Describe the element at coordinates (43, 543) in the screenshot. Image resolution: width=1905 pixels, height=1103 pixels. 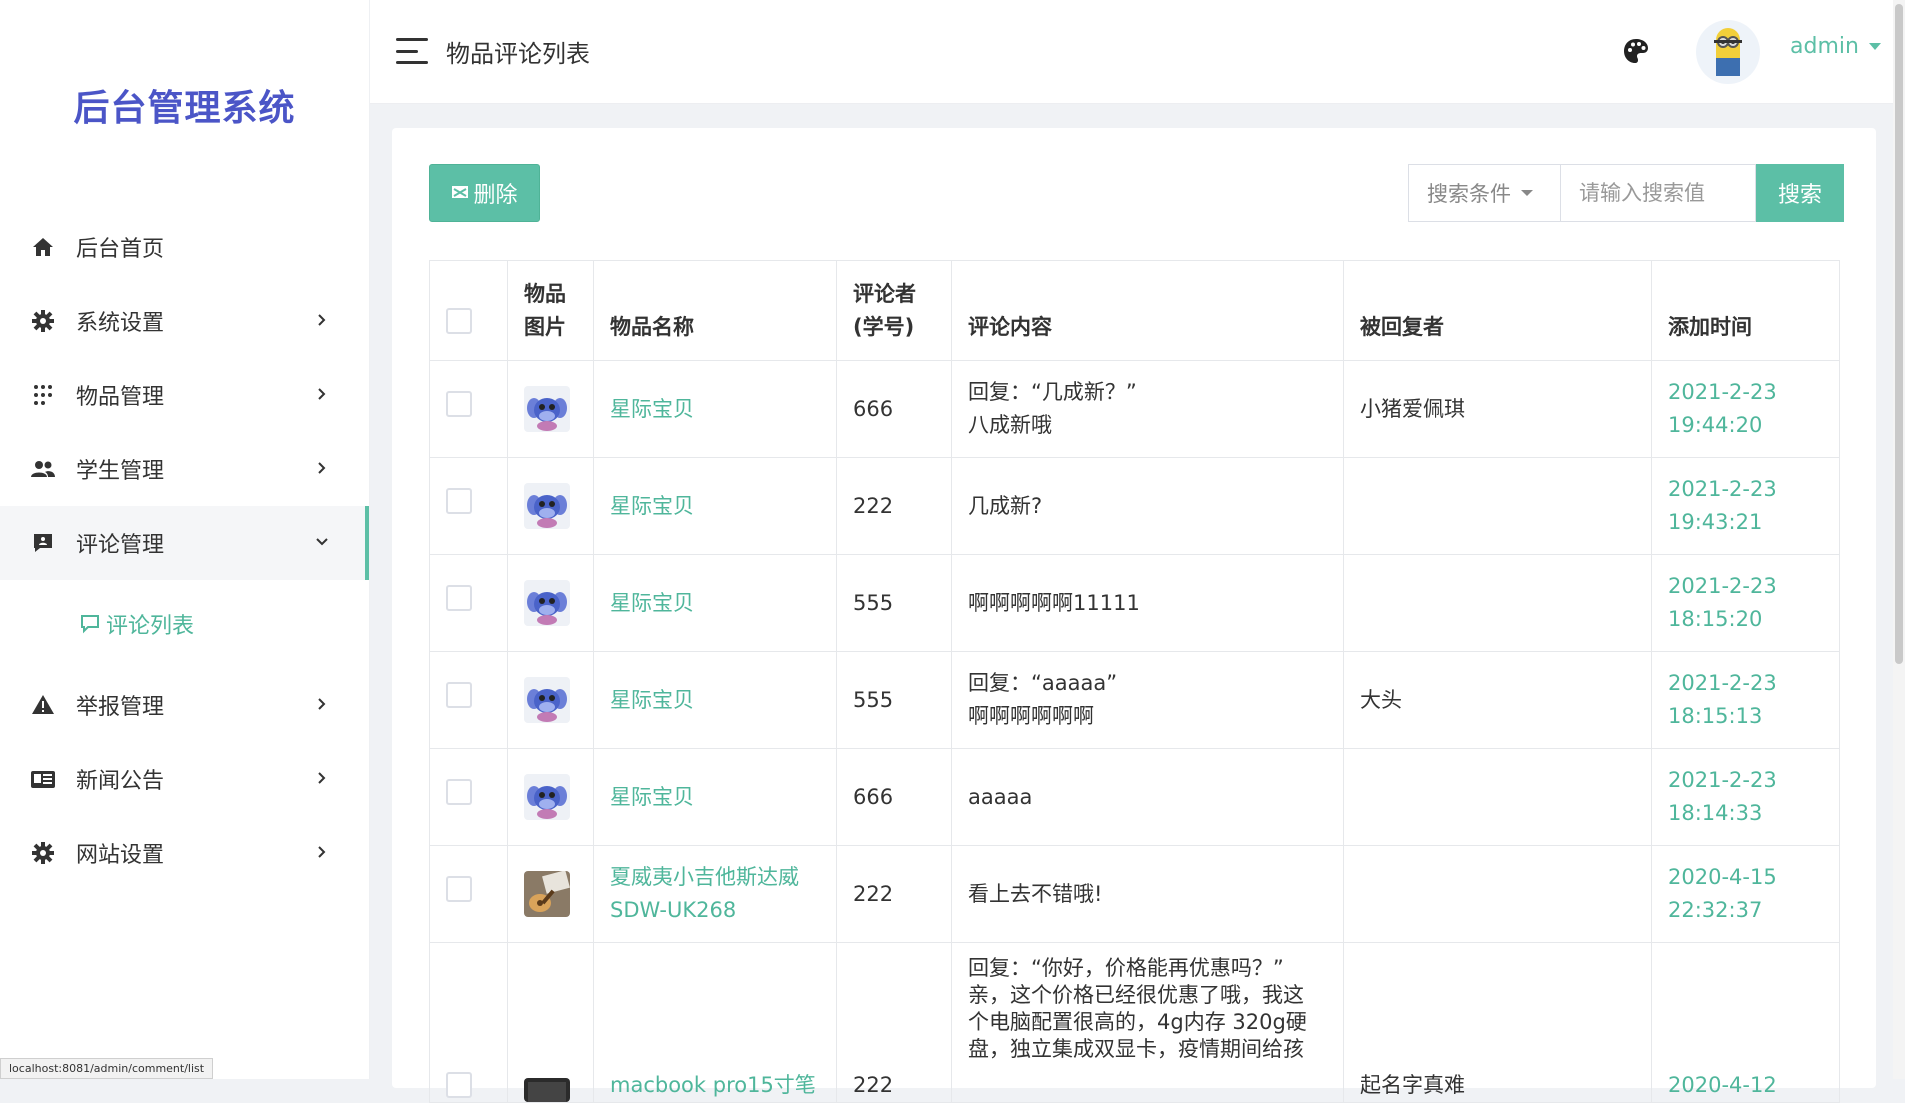
I see `comment-icon` at that location.